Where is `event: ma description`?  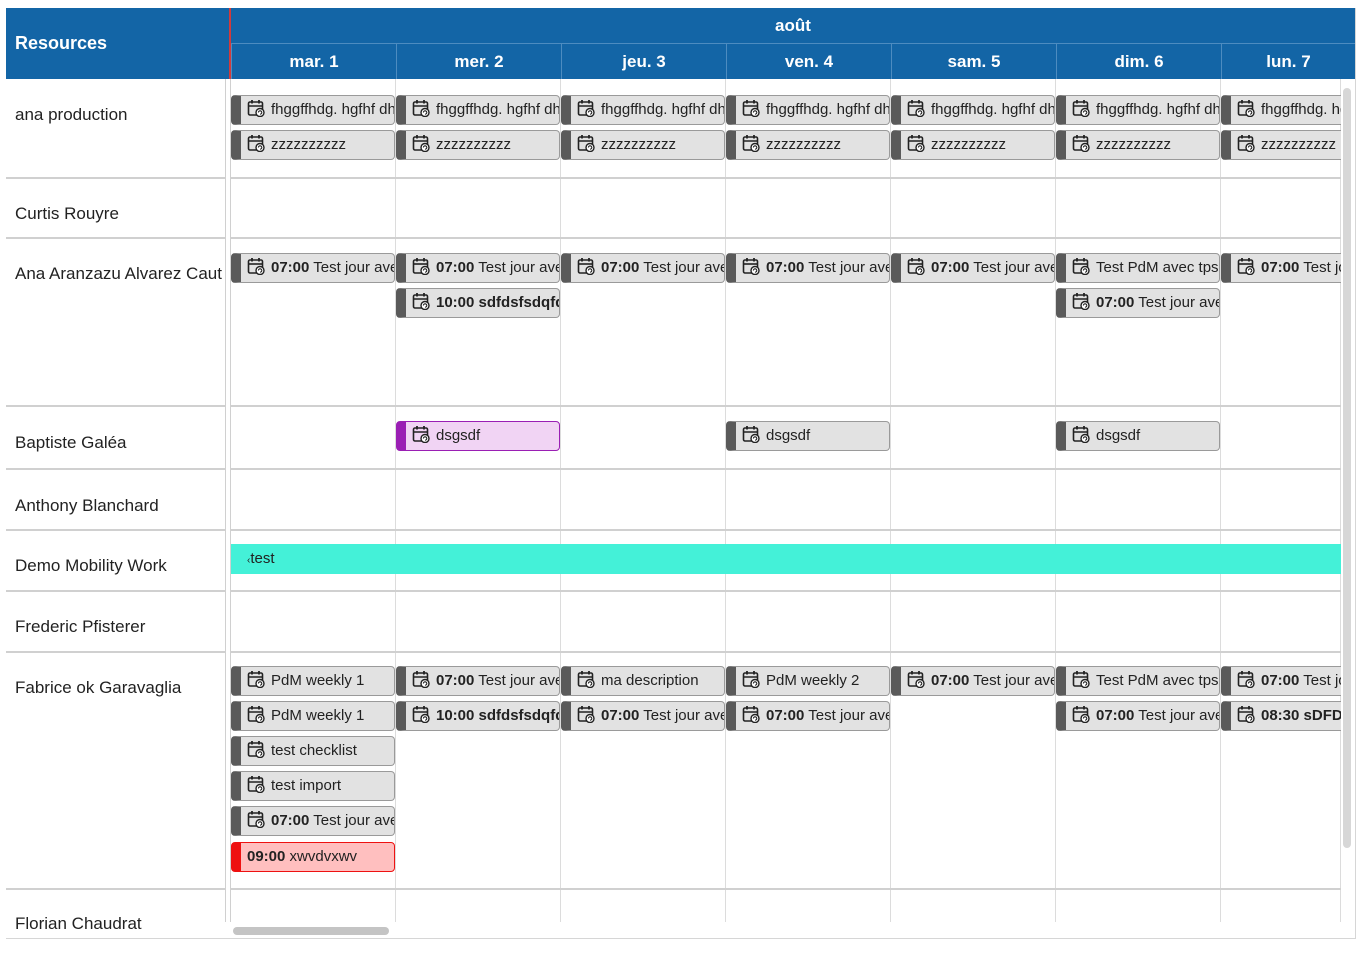
event: ma description is located at coordinates (643, 681).